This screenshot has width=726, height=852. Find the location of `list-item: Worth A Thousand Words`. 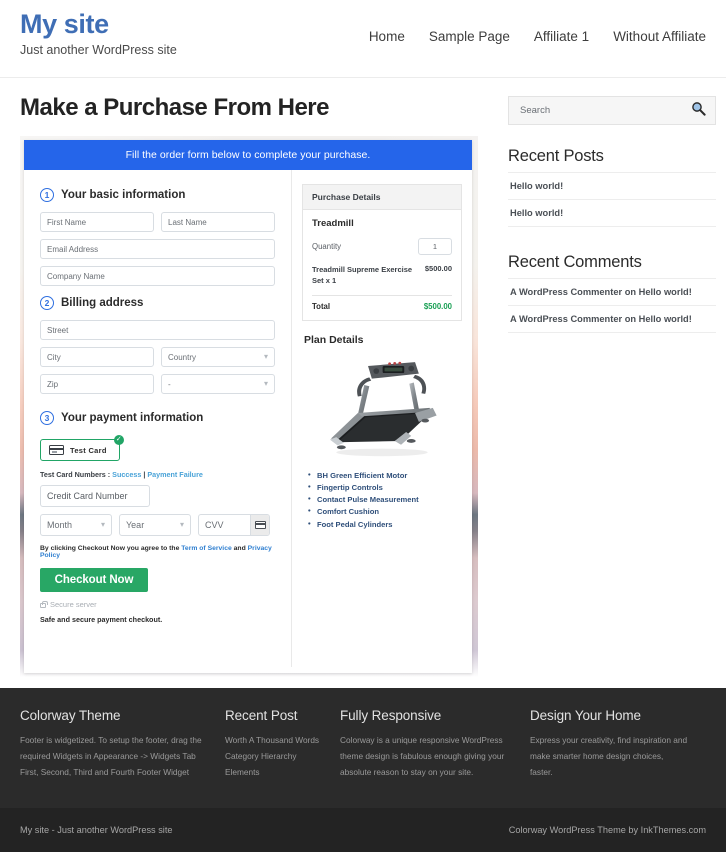

list-item: Worth A Thousand Words is located at coordinates (273, 740).